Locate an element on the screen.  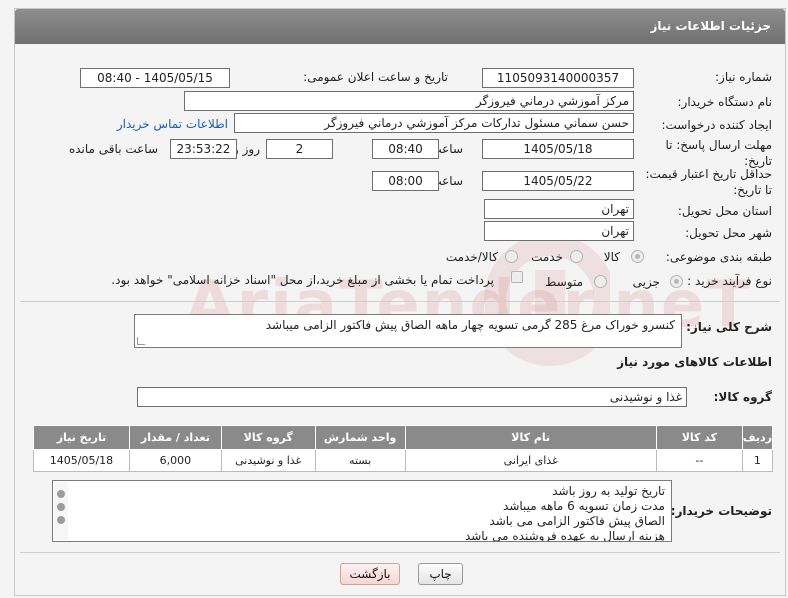
need-number-field: 1105093140000357 is located at coordinates (558, 78).